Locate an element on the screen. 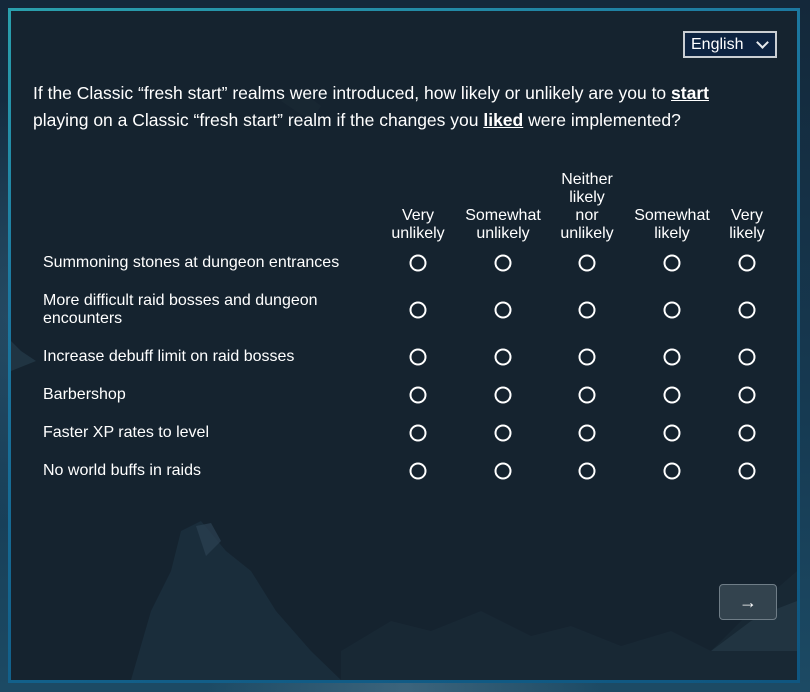 The width and height of the screenshot is (810, 692). row-label: Barbershop is located at coordinates (84, 394).